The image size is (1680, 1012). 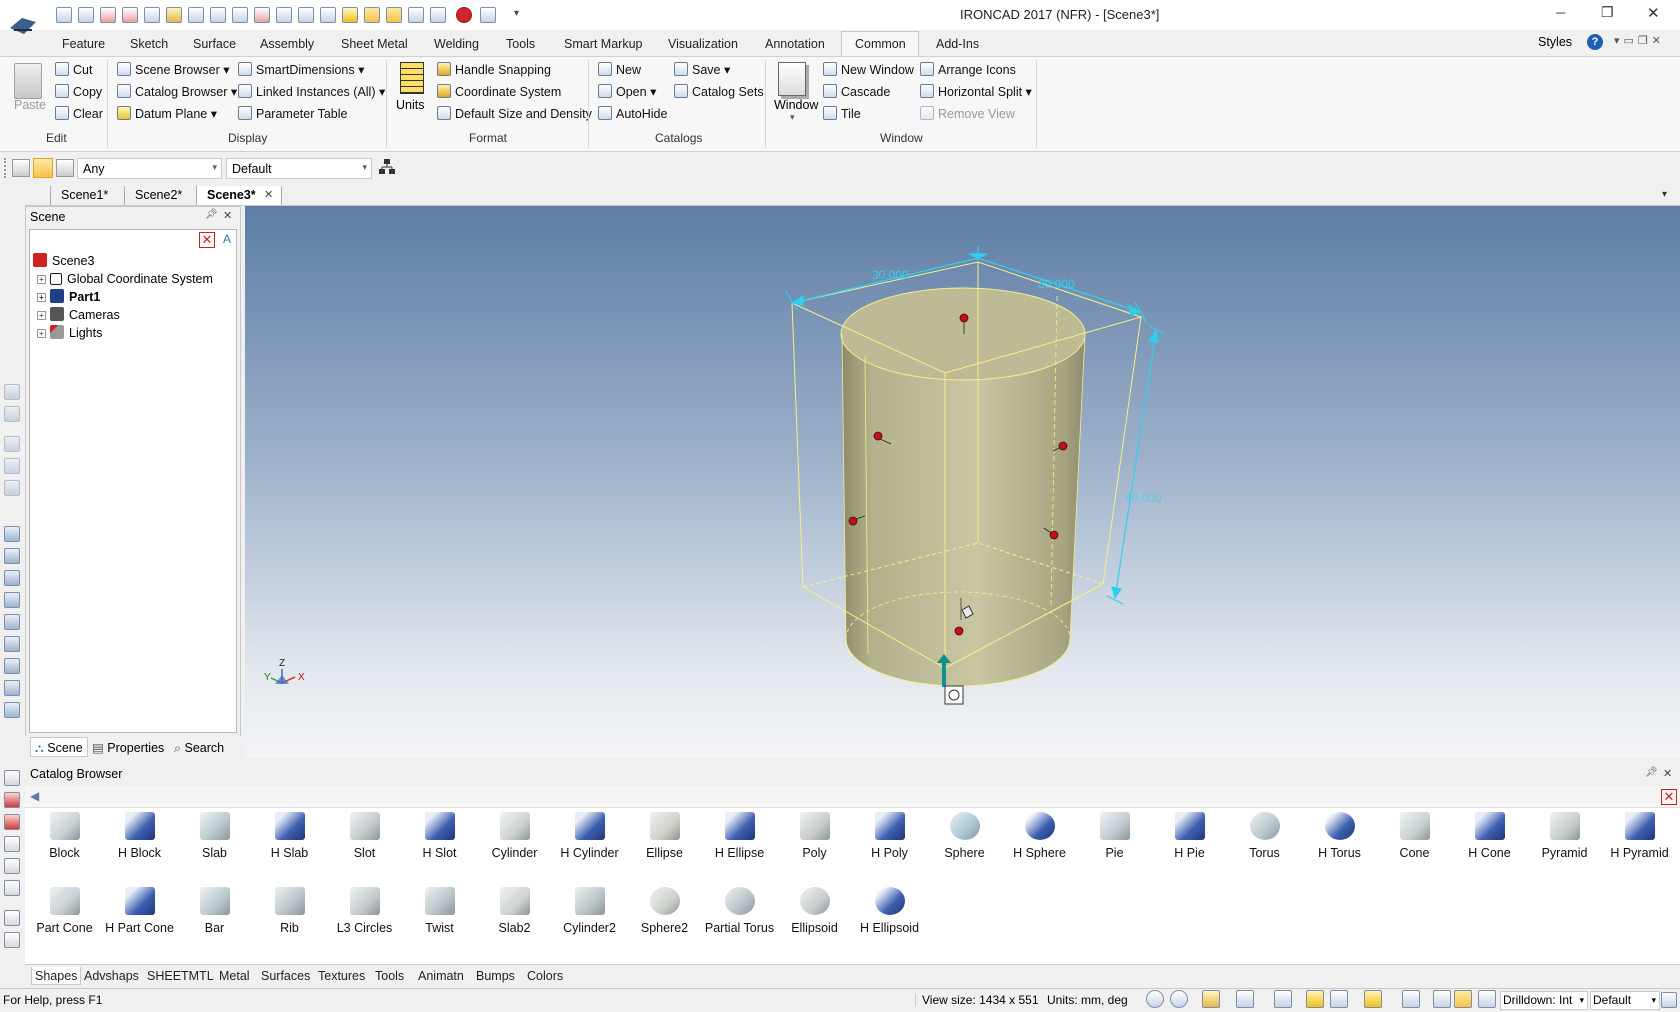 I want to click on catalog-item-slab2: Slab2, so click(x=514, y=911).